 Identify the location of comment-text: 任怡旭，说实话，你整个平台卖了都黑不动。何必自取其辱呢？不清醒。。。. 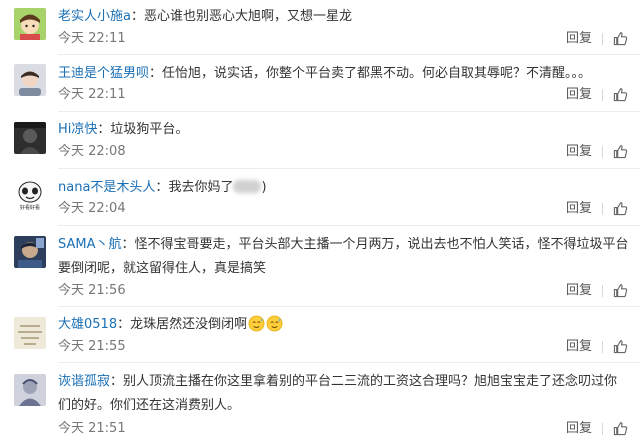
(377, 73).